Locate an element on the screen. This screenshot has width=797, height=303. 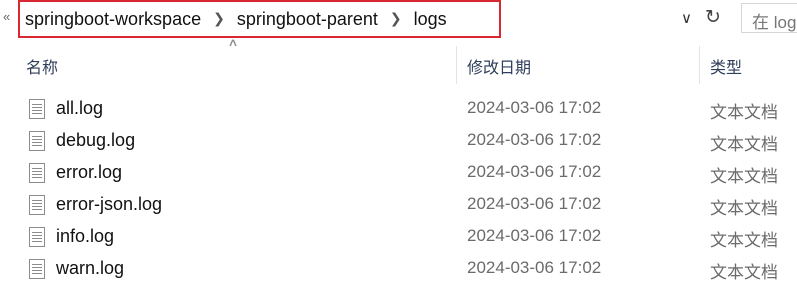
file-name: error.log is located at coordinates (89, 172).